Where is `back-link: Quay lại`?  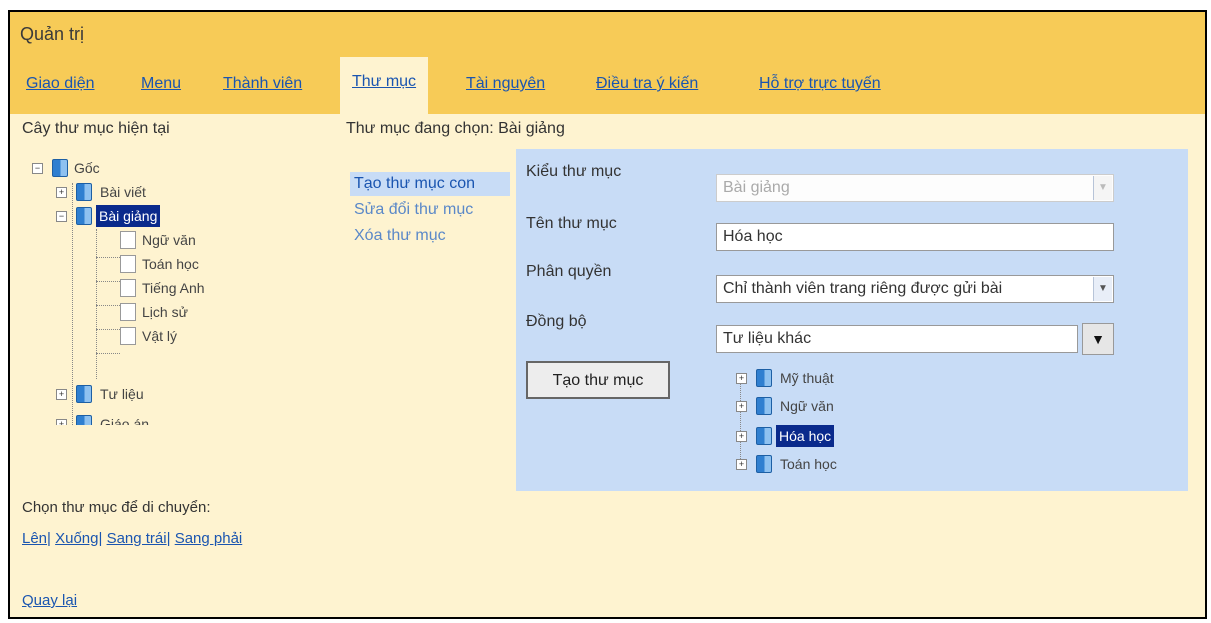 back-link: Quay lại is located at coordinates (49, 600).